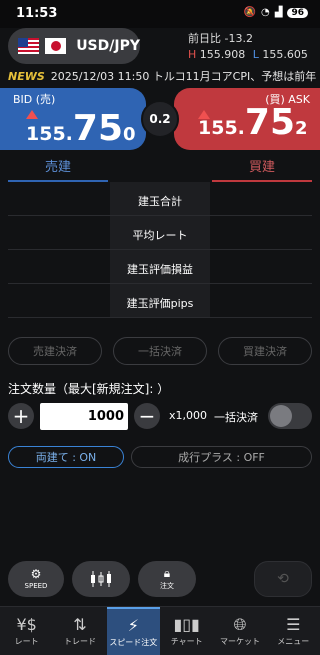  I want to click on chart-icon: ▮▯▮, so click(186, 624).